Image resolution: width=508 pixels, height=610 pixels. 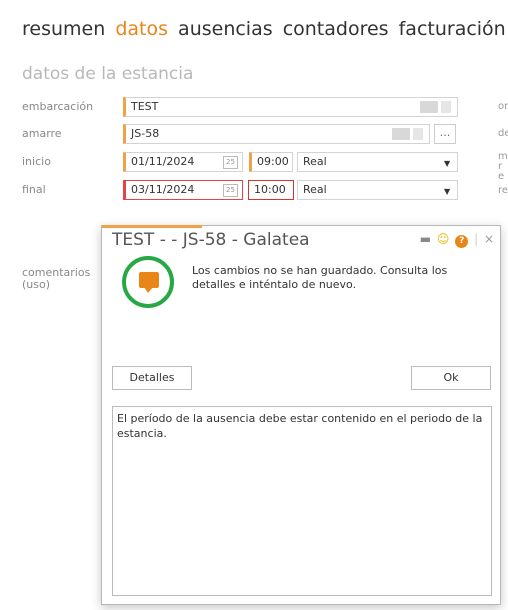 What do you see at coordinates (276, 134) in the screenshot?
I see `amarre-field: JS-58` at bounding box center [276, 134].